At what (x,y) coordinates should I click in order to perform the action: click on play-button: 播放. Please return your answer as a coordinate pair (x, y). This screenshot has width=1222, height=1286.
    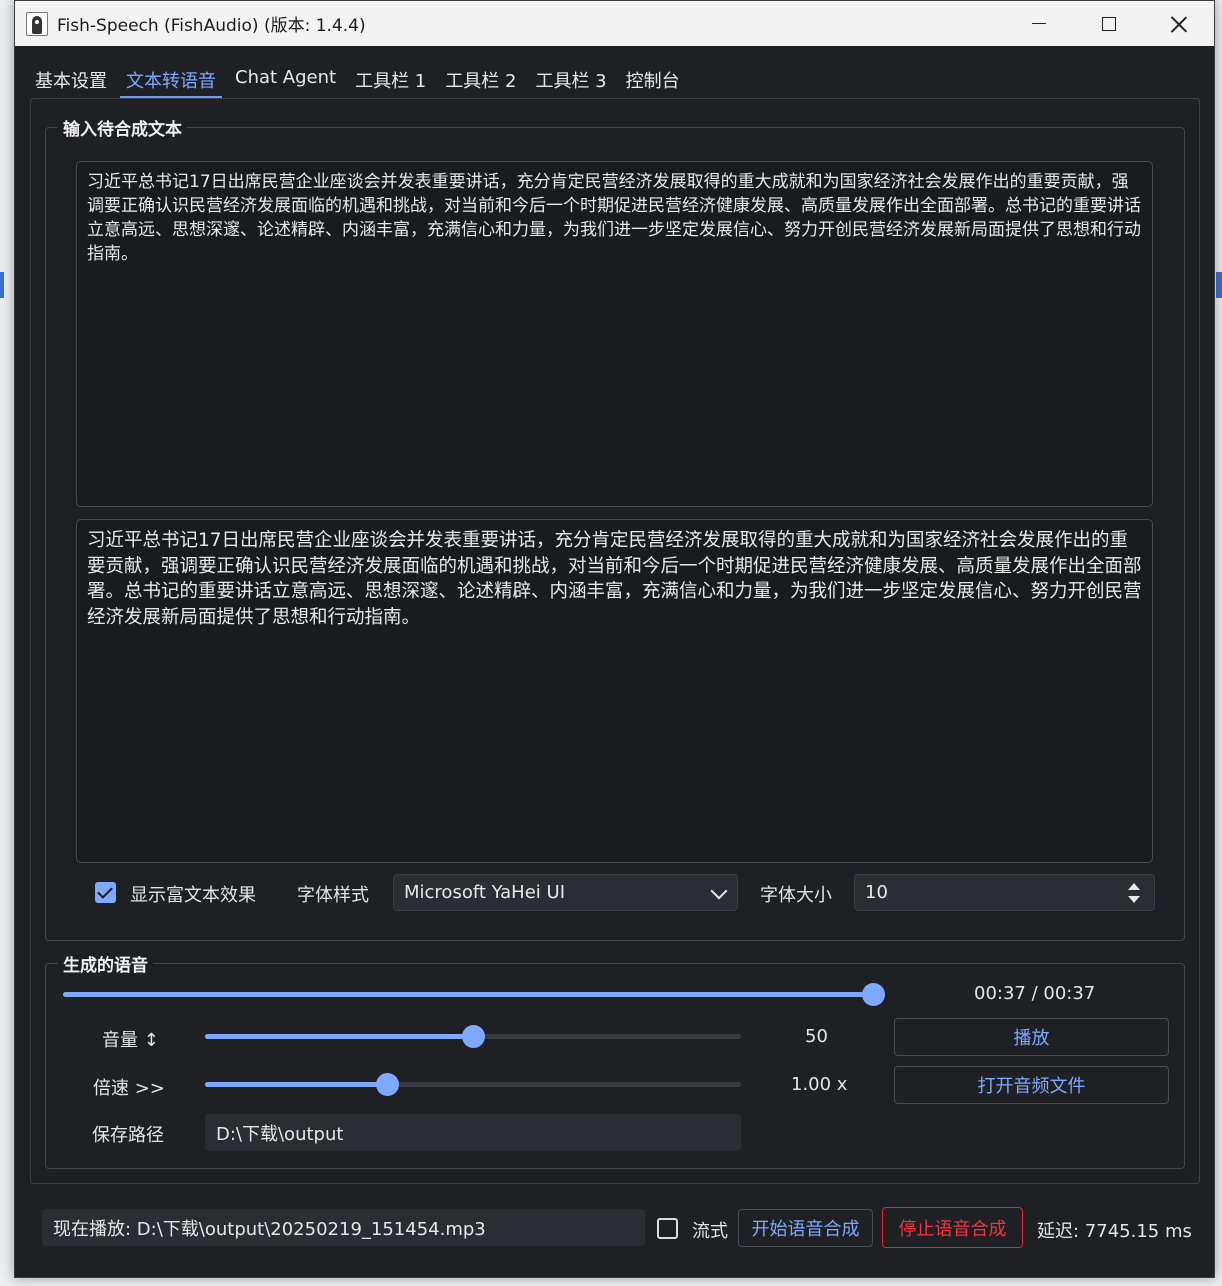
    Looking at the image, I should click on (1031, 1037).